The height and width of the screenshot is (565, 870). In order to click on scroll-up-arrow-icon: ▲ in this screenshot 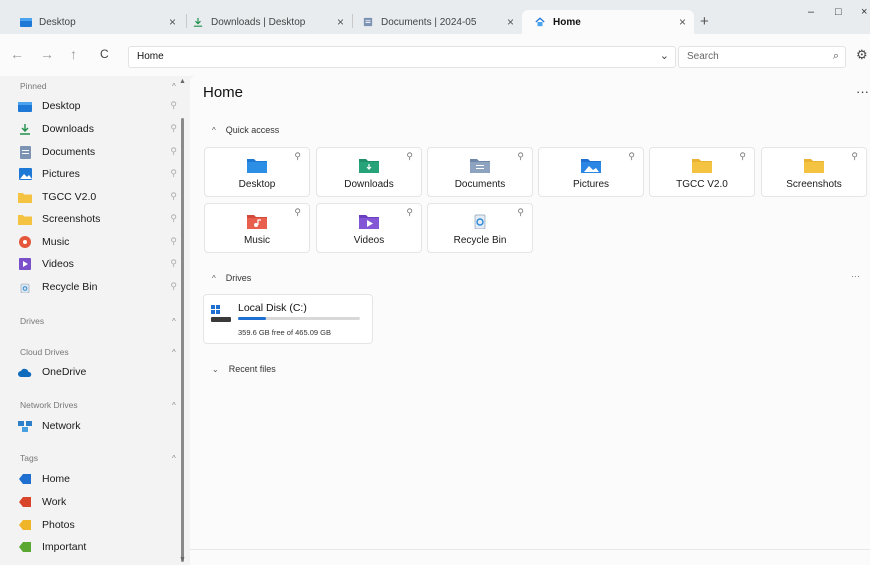, I will do `click(182, 81)`.